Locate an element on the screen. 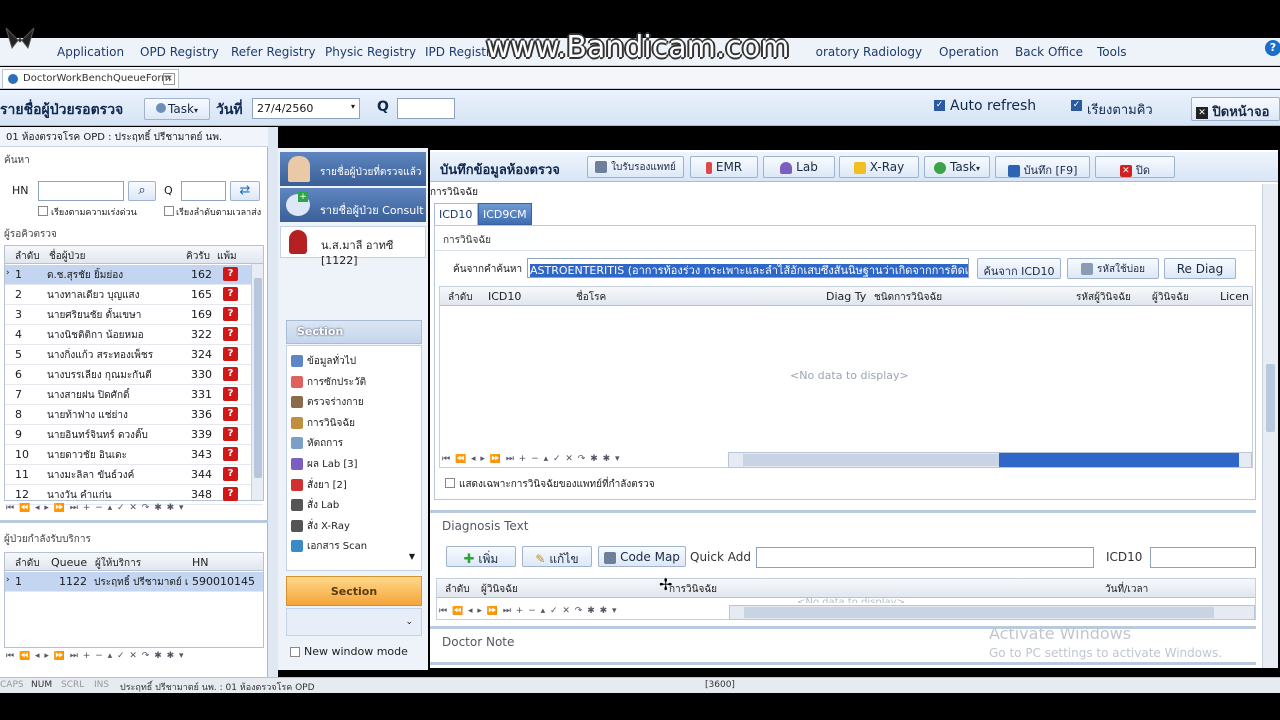 This screenshot has width=1280, height=720. tab-icd10: ICD10 is located at coordinates (456, 214).